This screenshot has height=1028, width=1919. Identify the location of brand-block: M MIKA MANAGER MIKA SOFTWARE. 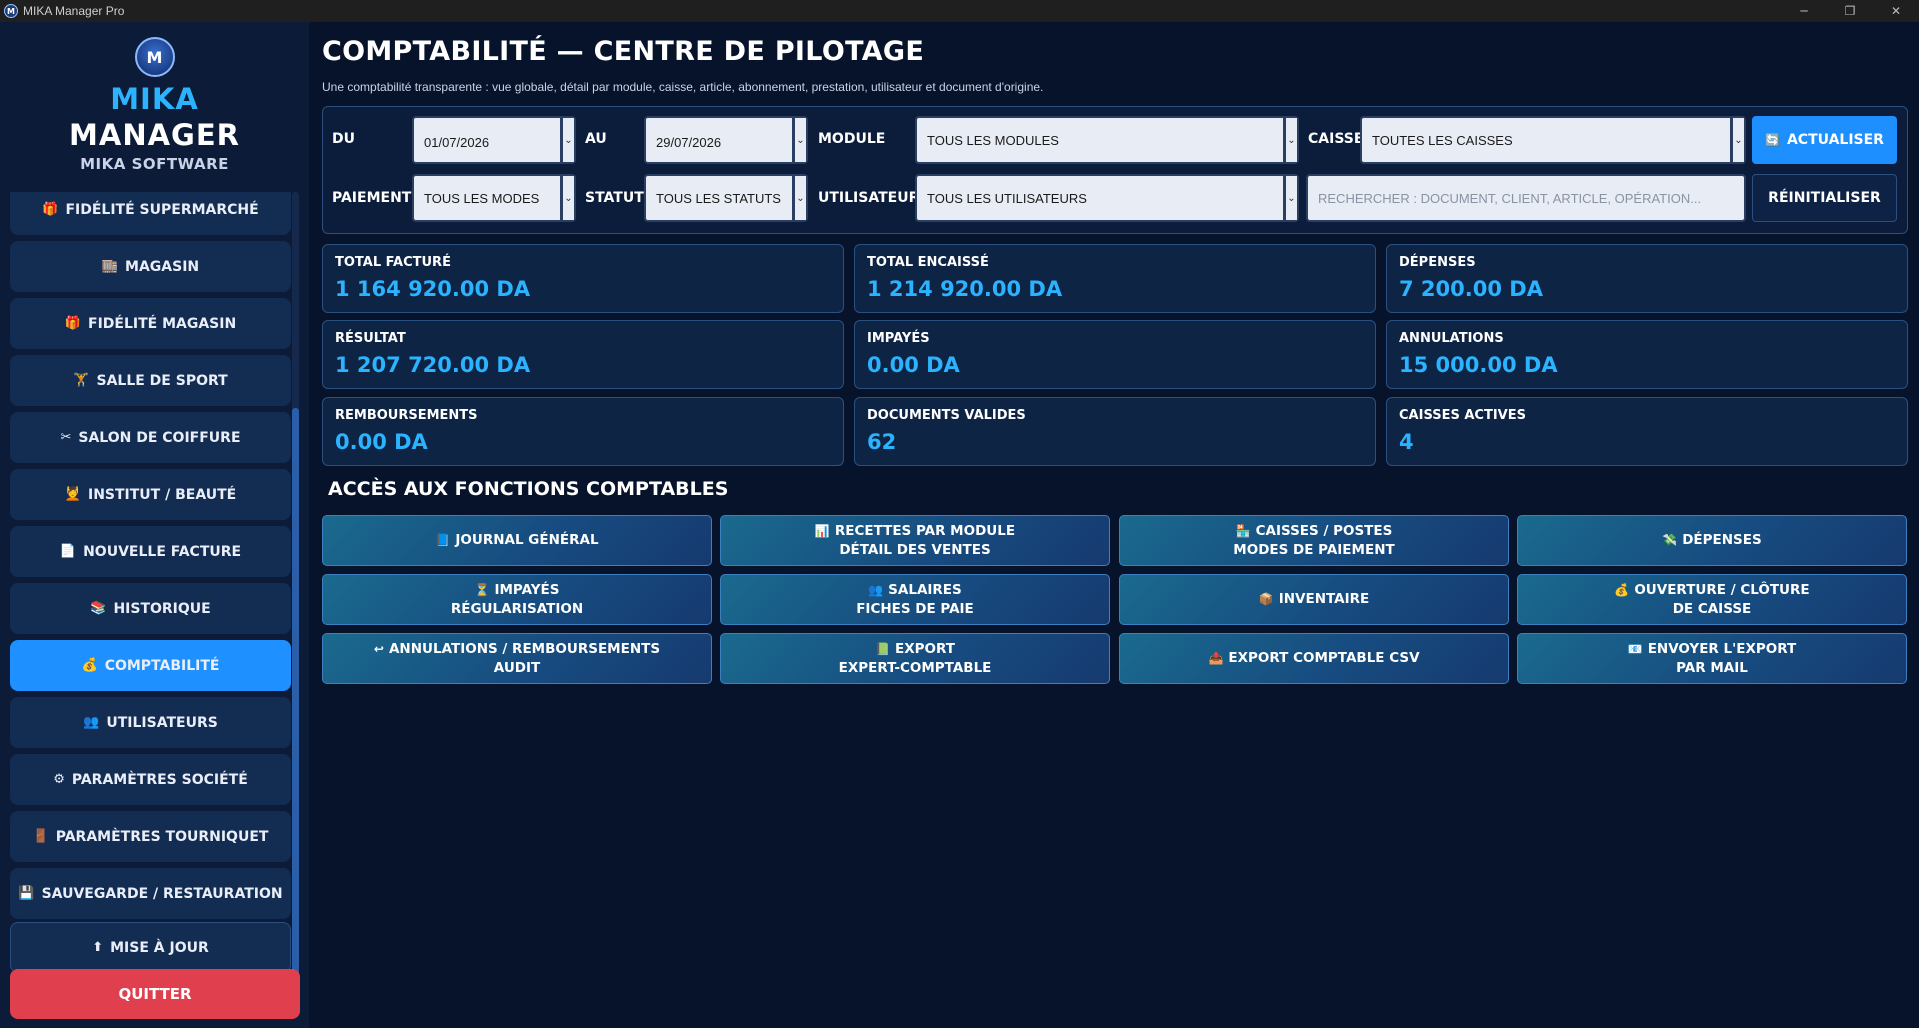
(154, 105).